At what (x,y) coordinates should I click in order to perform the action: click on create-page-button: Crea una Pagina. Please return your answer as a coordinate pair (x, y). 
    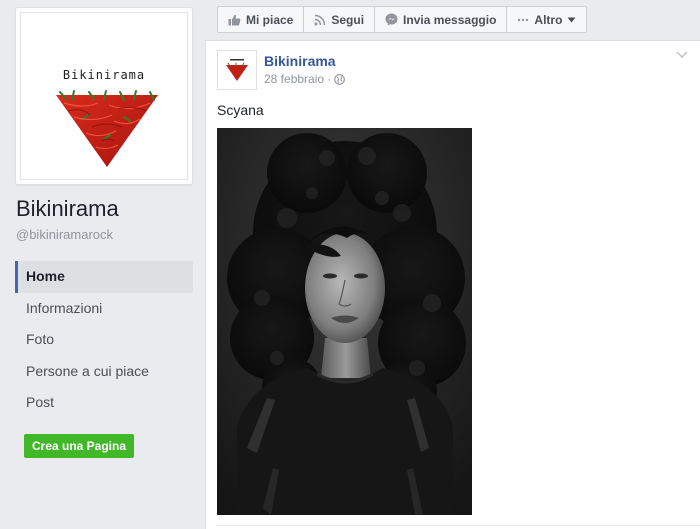
    Looking at the image, I should click on (79, 446).